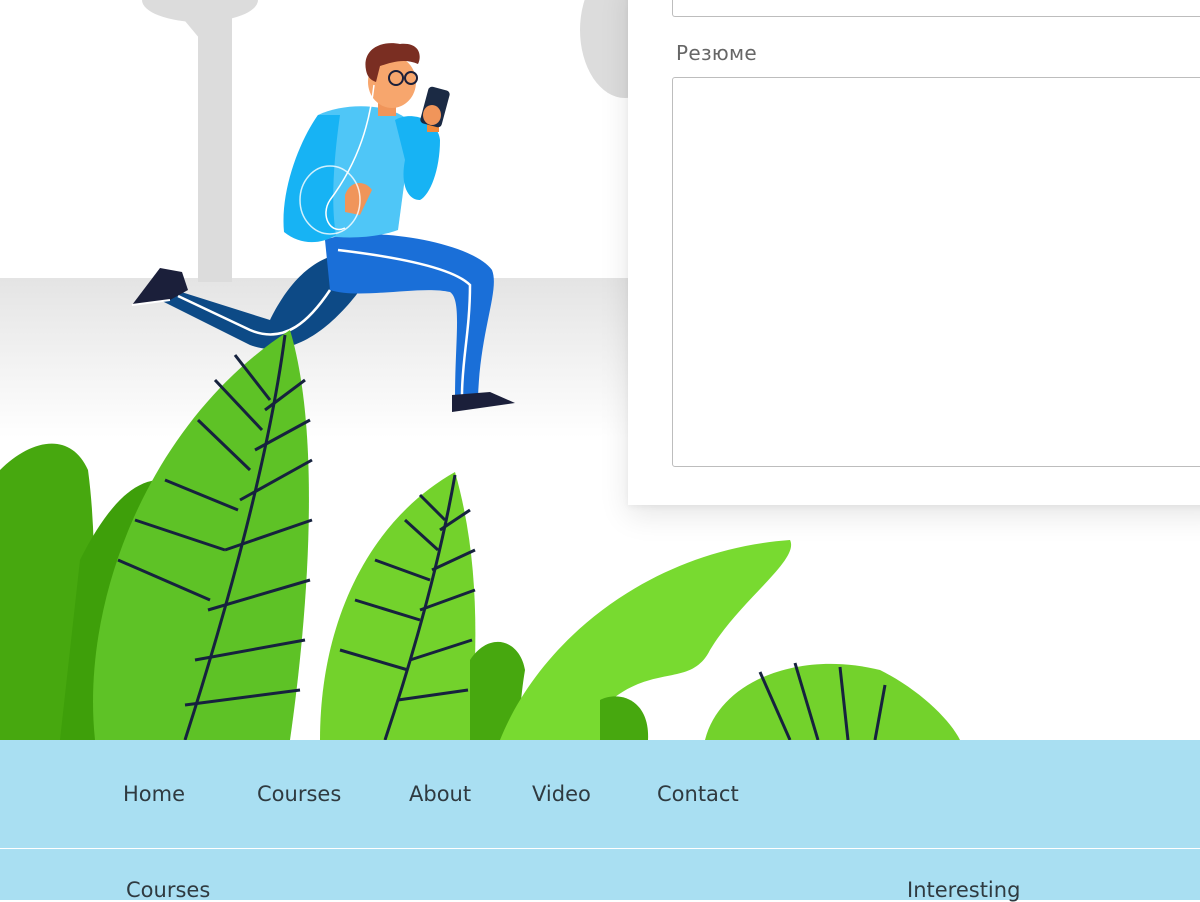 This screenshot has width=1200, height=902. I want to click on nav-link-about: About, so click(440, 794).